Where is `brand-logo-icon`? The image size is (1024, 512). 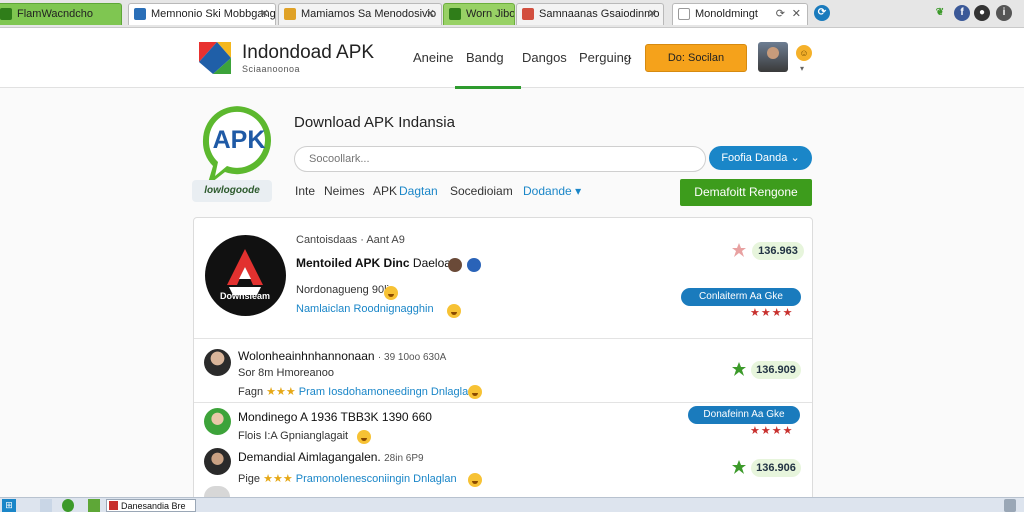 brand-logo-icon is located at coordinates (215, 58).